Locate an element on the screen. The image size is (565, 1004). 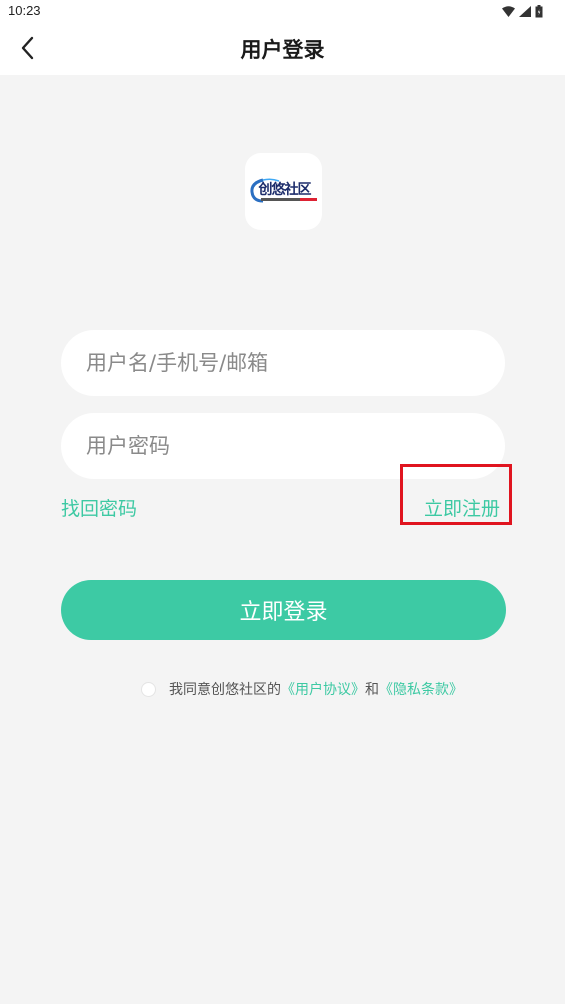
logo-text: 创悠社区 is located at coordinates (285, 189).